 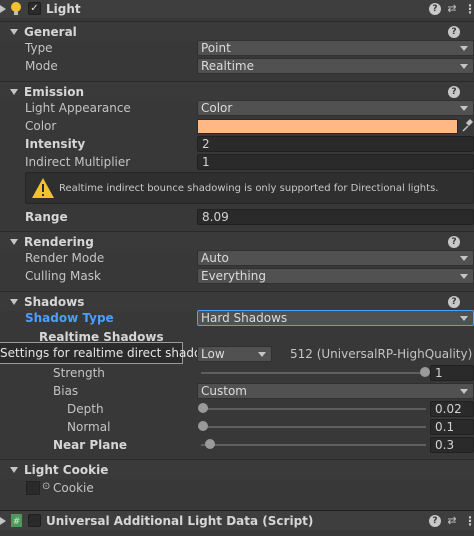 What do you see at coordinates (66, 391) in the screenshot?
I see `bias-label: Bias` at bounding box center [66, 391].